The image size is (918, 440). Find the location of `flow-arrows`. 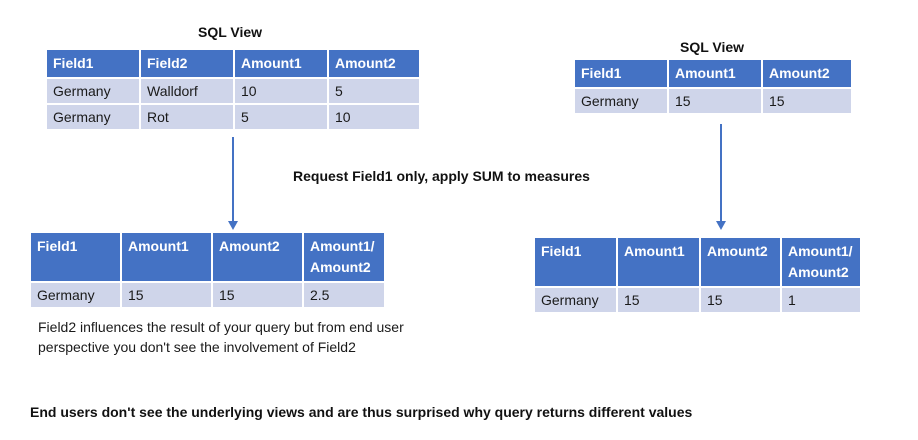

flow-arrows is located at coordinates (477, 177).